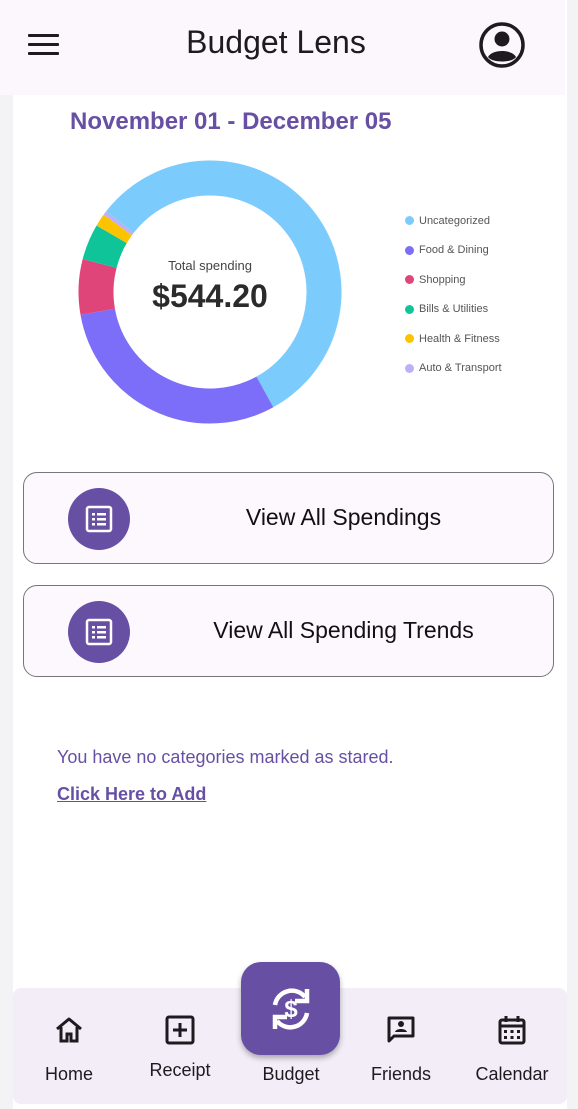 This screenshot has height=1109, width=578. I want to click on nav-item-receipt: Receipt, so click(180, 1046).